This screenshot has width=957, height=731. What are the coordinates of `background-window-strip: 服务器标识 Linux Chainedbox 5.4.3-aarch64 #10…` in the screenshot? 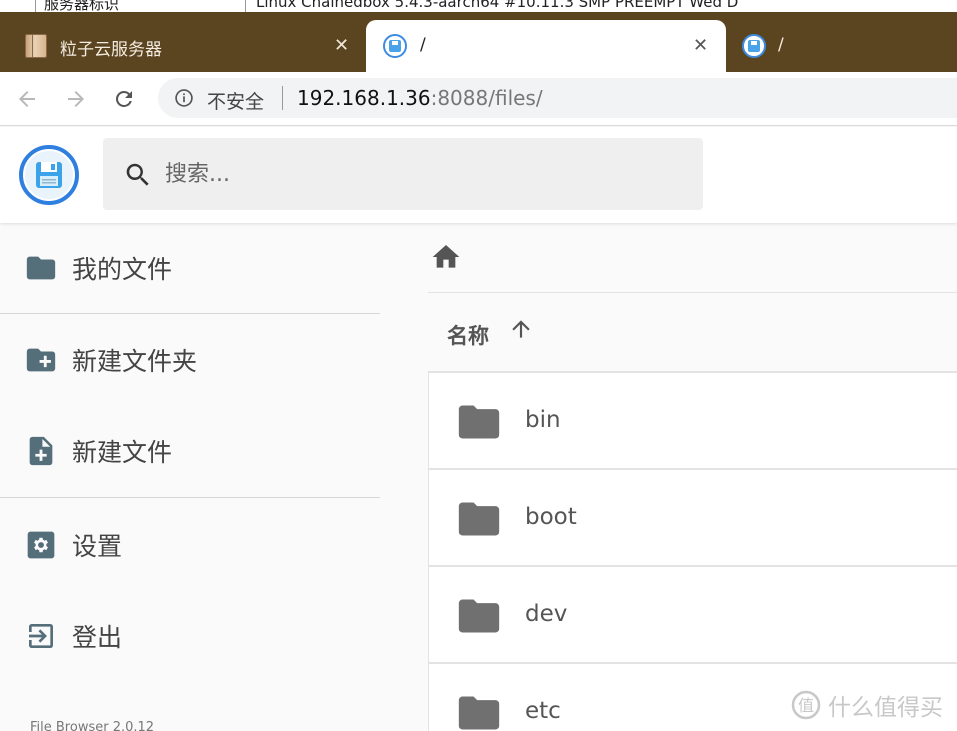 It's located at (478, 6).